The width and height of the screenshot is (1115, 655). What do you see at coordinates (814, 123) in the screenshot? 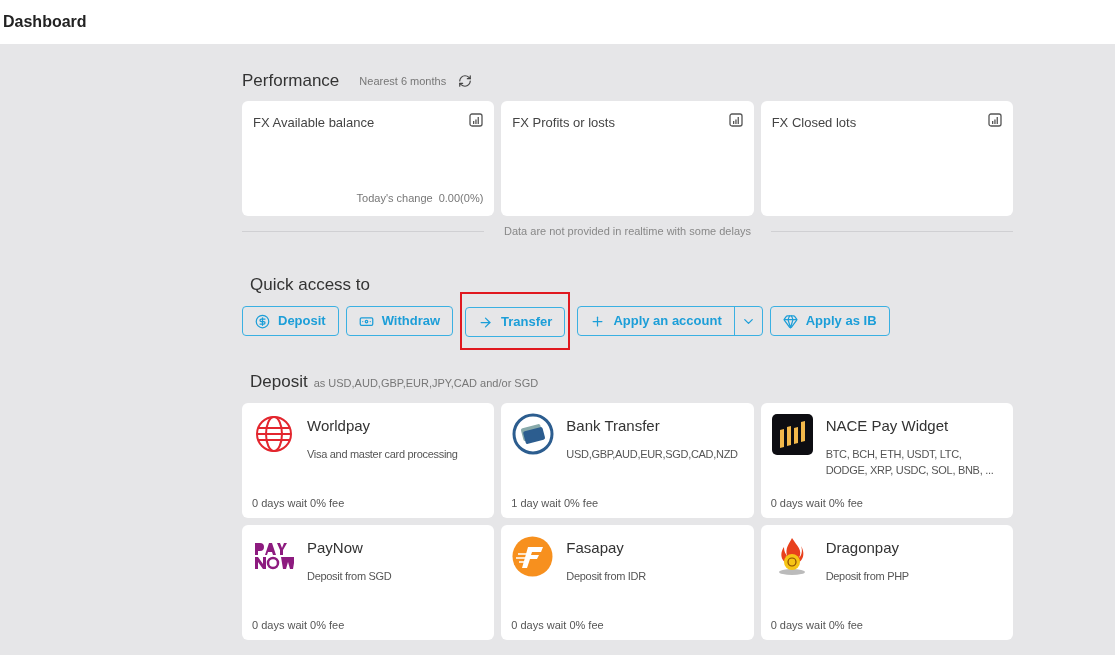
I see `card-title: FX Closed lots` at bounding box center [814, 123].